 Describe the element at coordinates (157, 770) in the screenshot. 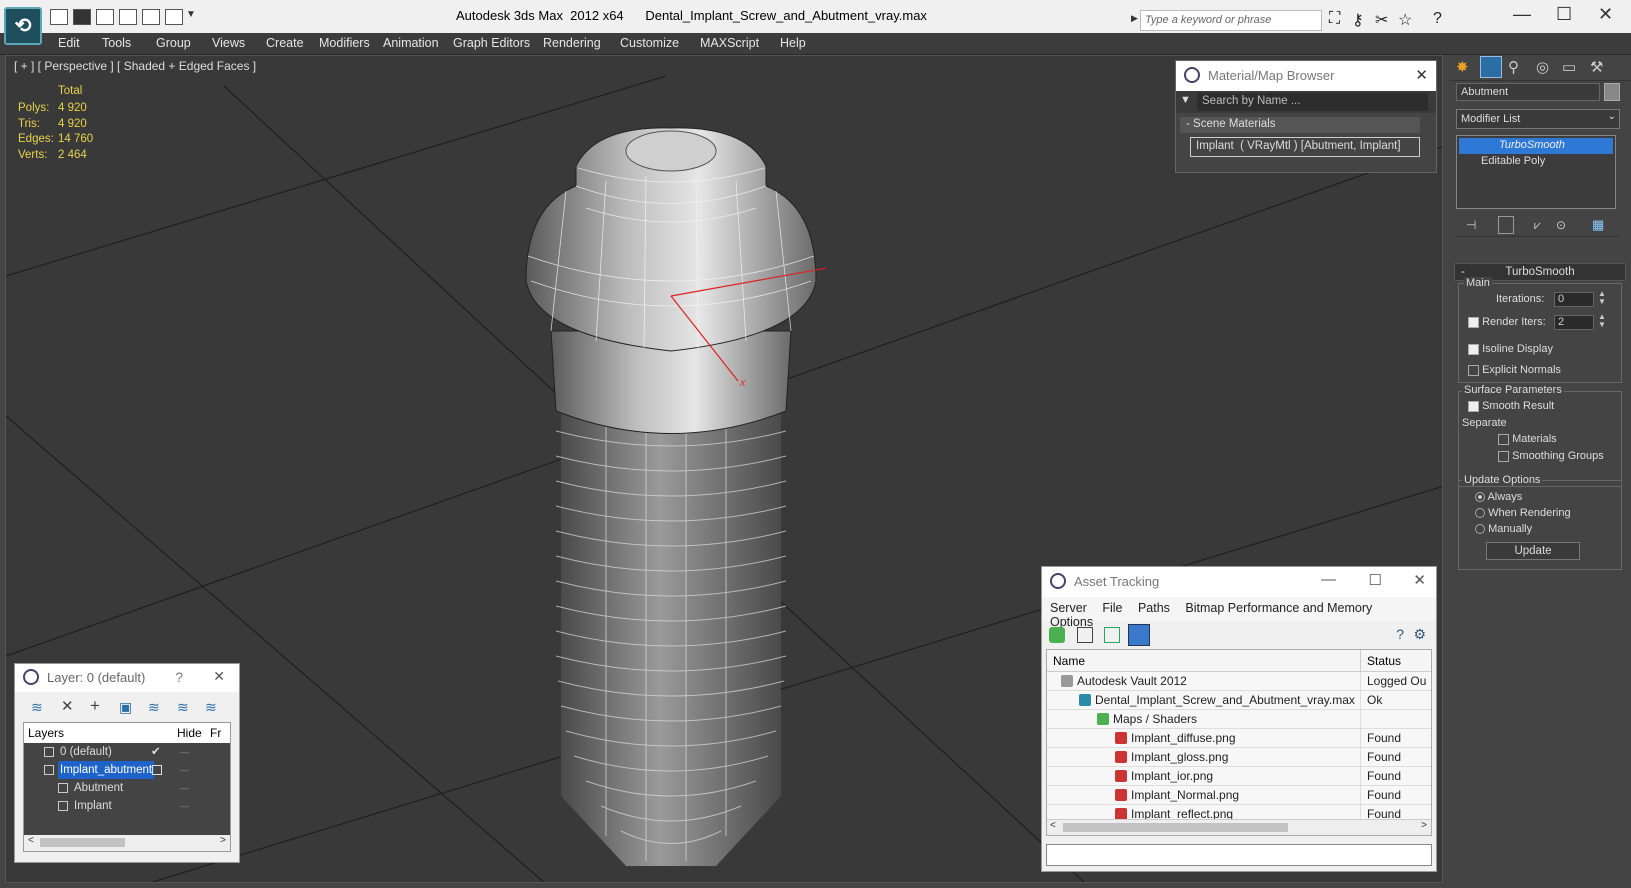

I see `current-layer-checkbox` at that location.